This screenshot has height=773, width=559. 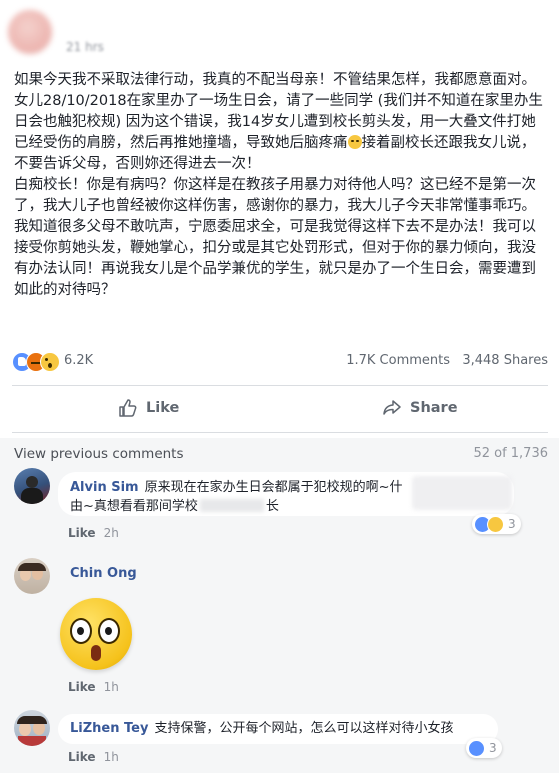 I want to click on reaction-count: 6.2K, so click(x=78, y=360).